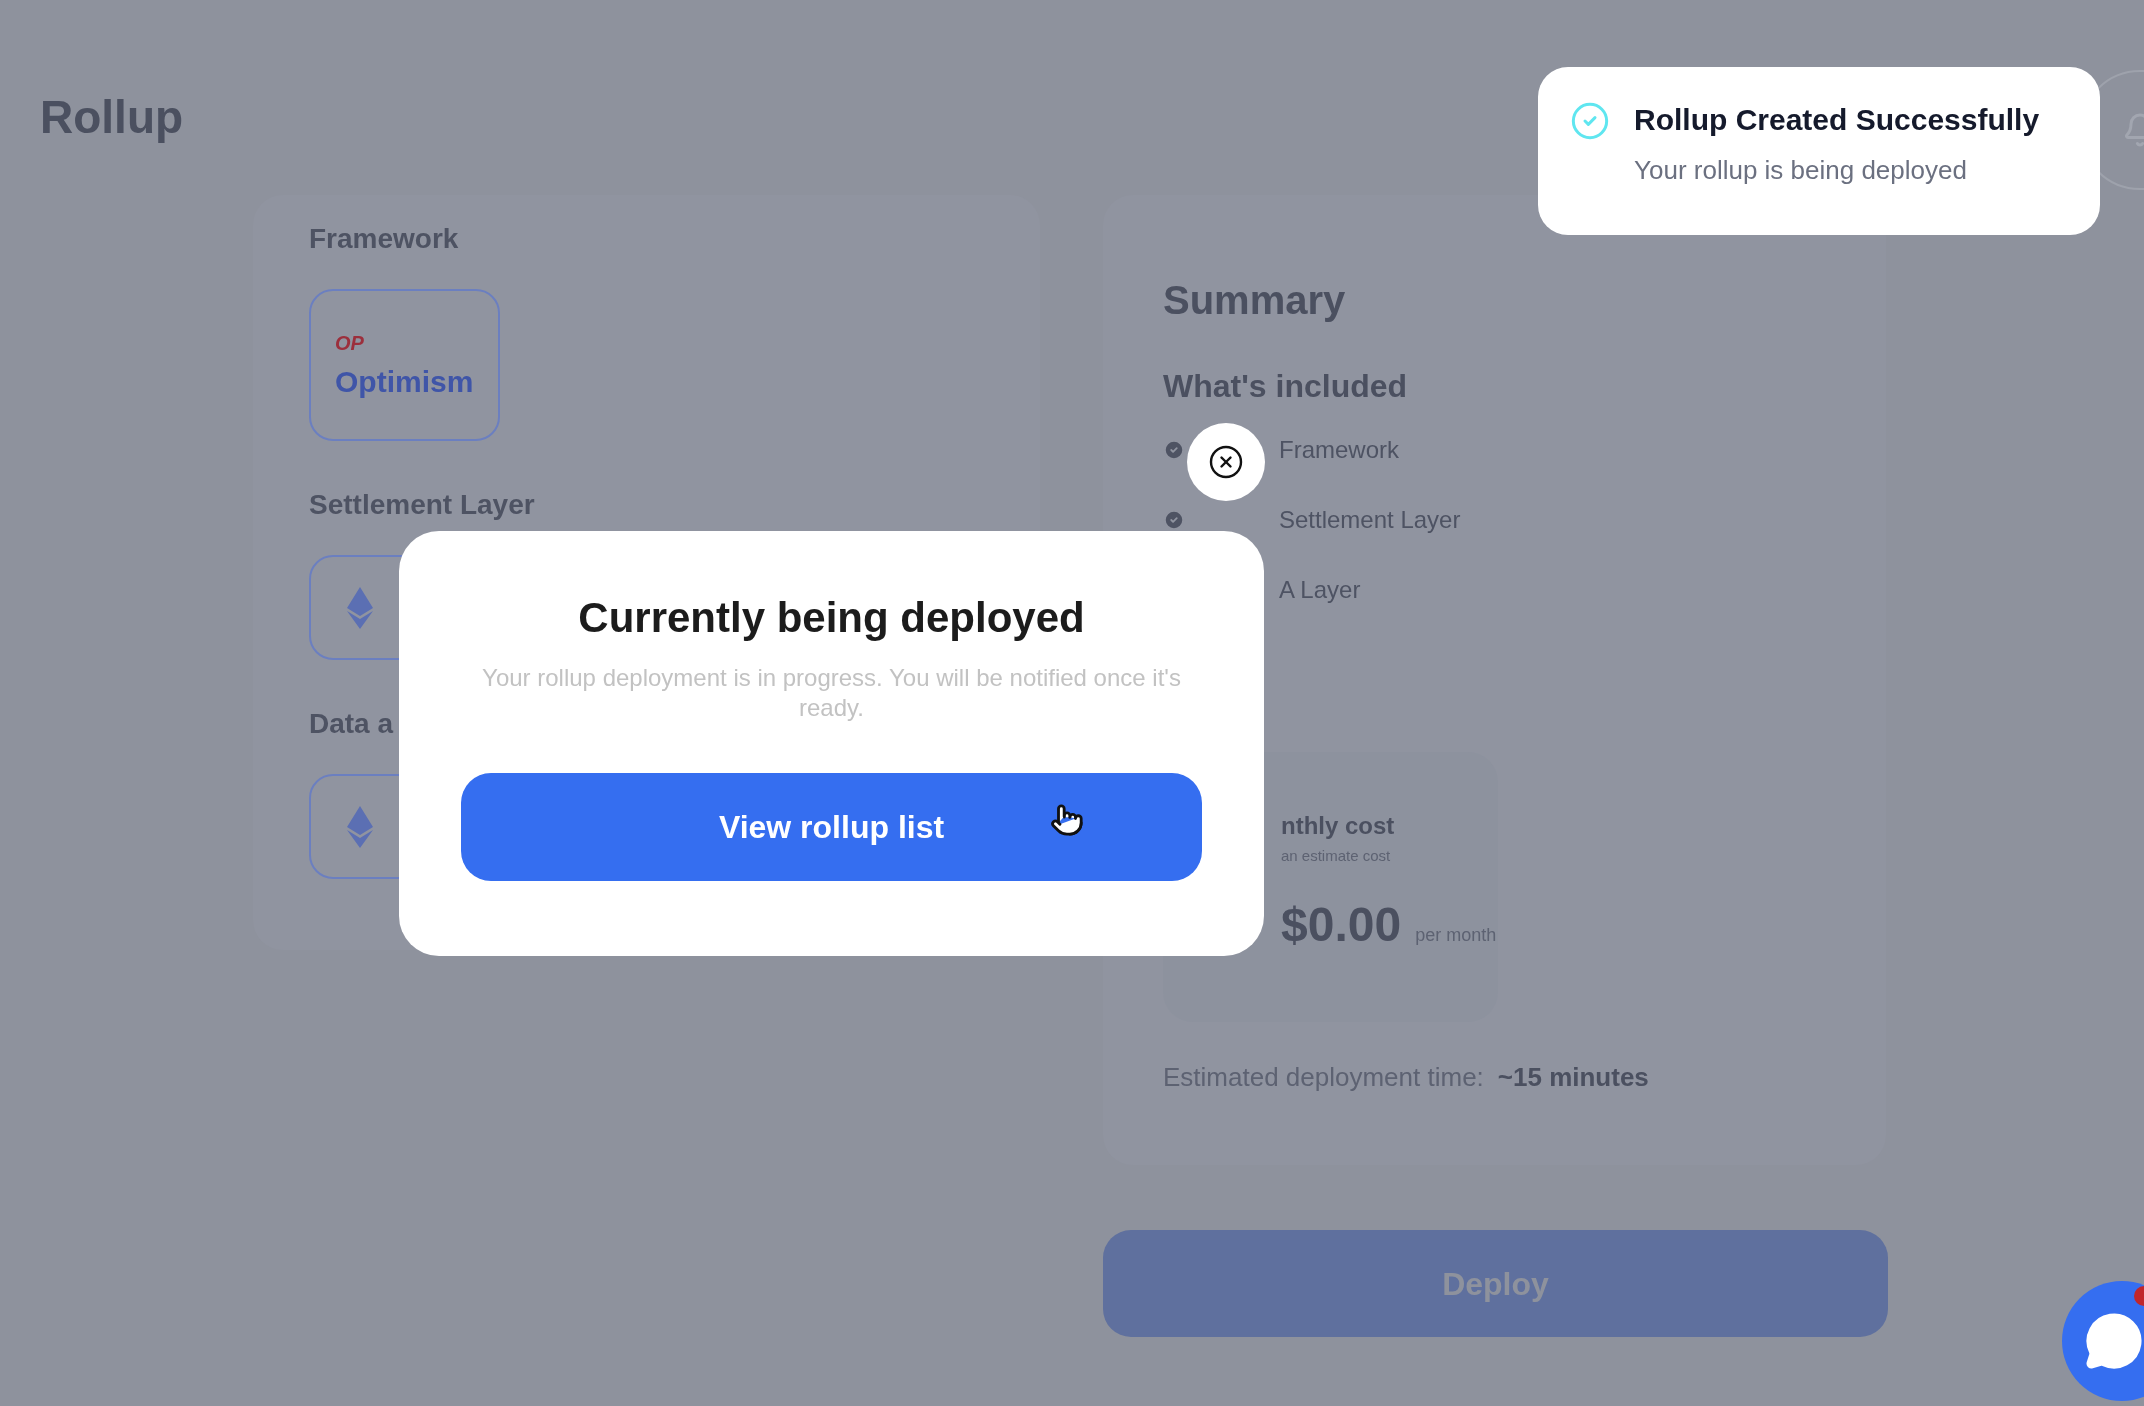  What do you see at coordinates (404, 382) in the screenshot?
I see `framework-label: Optimism` at bounding box center [404, 382].